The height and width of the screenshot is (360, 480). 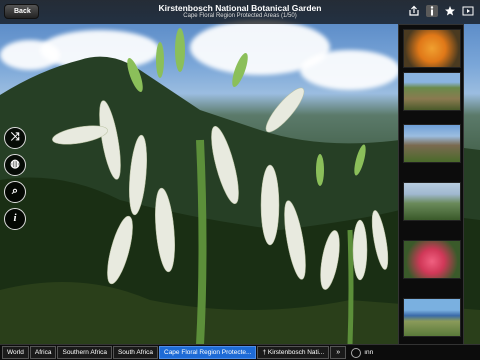 I want to click on slideshow-icon, so click(x=468, y=11).